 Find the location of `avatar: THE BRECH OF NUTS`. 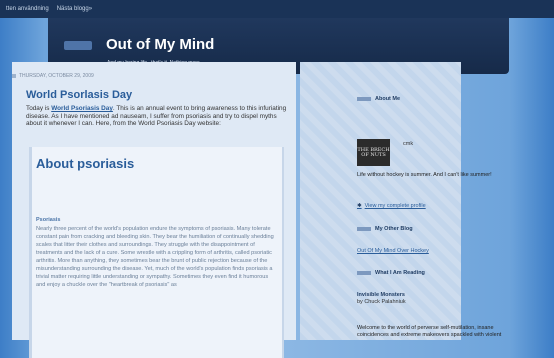

avatar: THE BRECH OF NUTS is located at coordinates (373, 152).